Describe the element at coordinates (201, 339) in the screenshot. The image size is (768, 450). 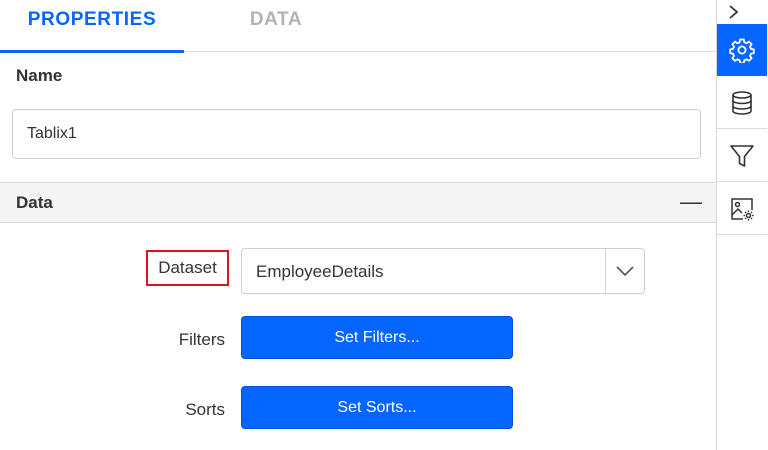
I see `filters-label: Filters` at that location.